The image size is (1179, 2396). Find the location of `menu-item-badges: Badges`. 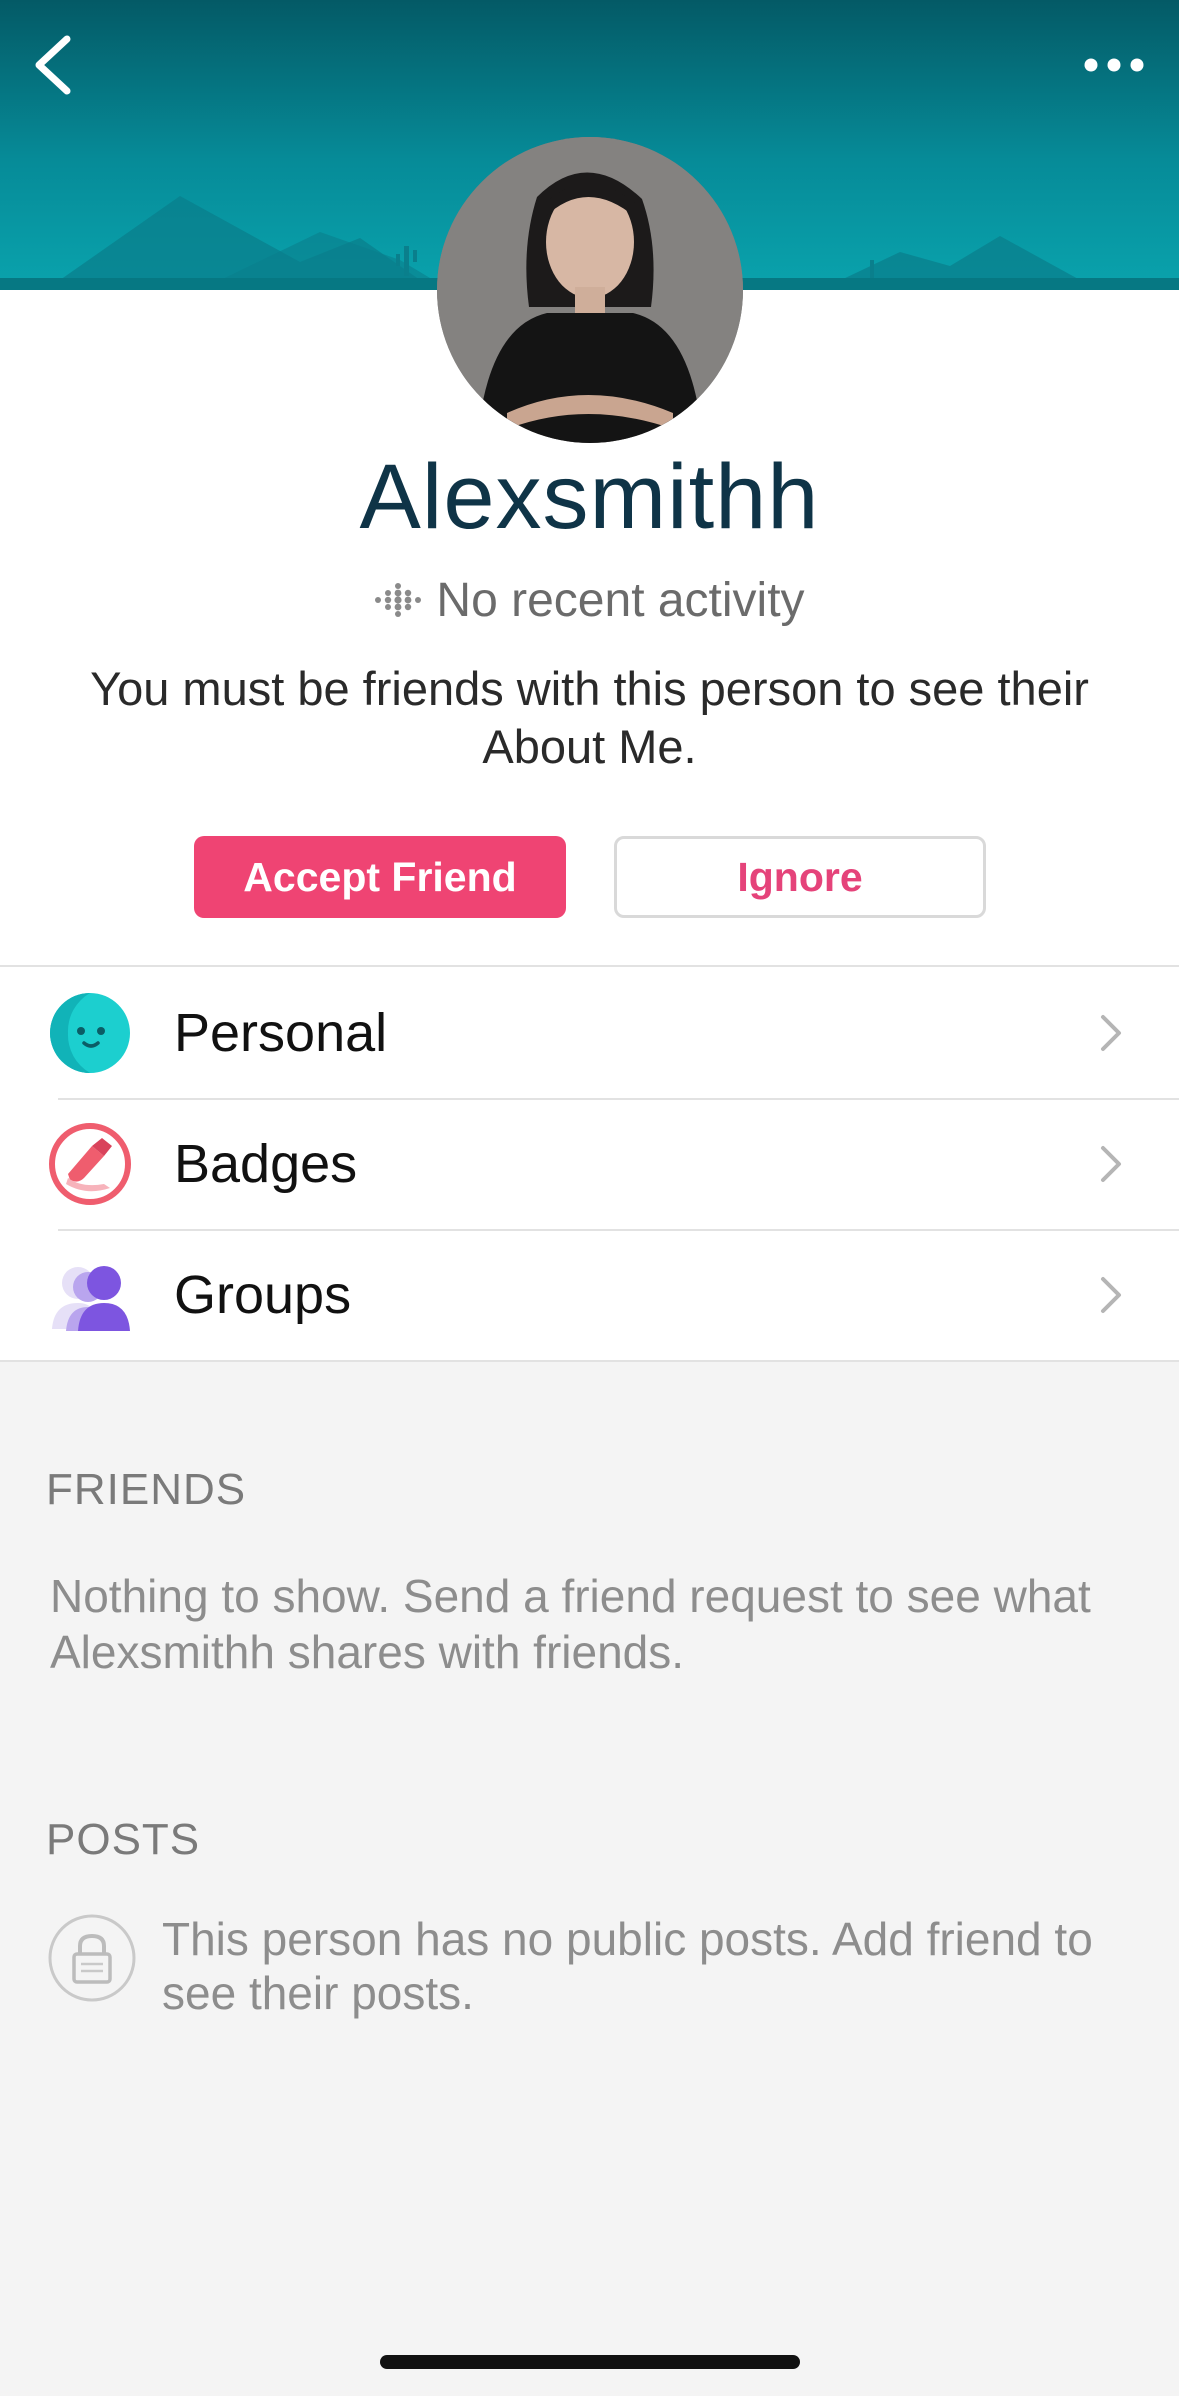

menu-item-badges: Badges is located at coordinates (589, 1163).